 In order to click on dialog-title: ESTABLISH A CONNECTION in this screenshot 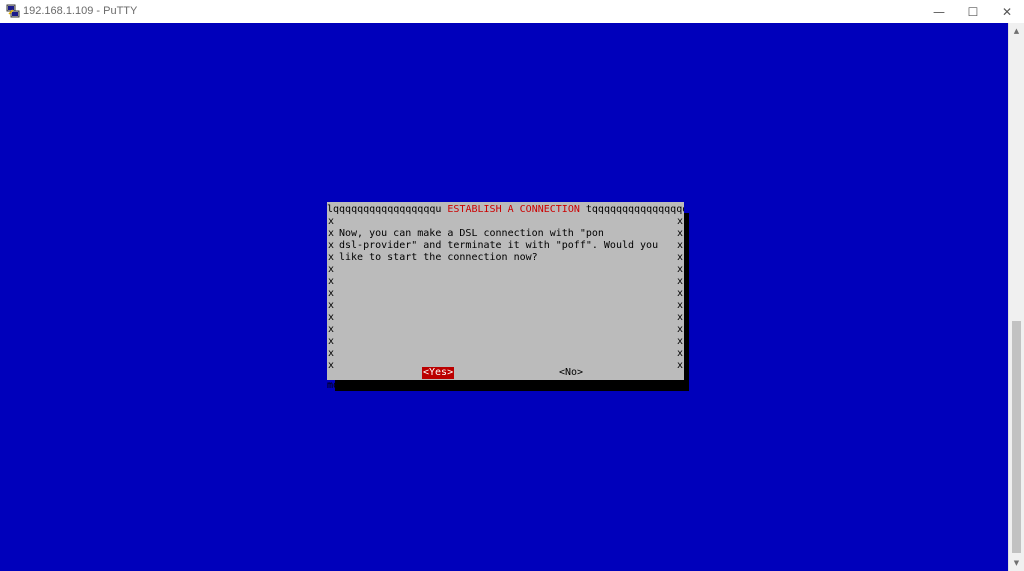, I will do `click(513, 209)`.